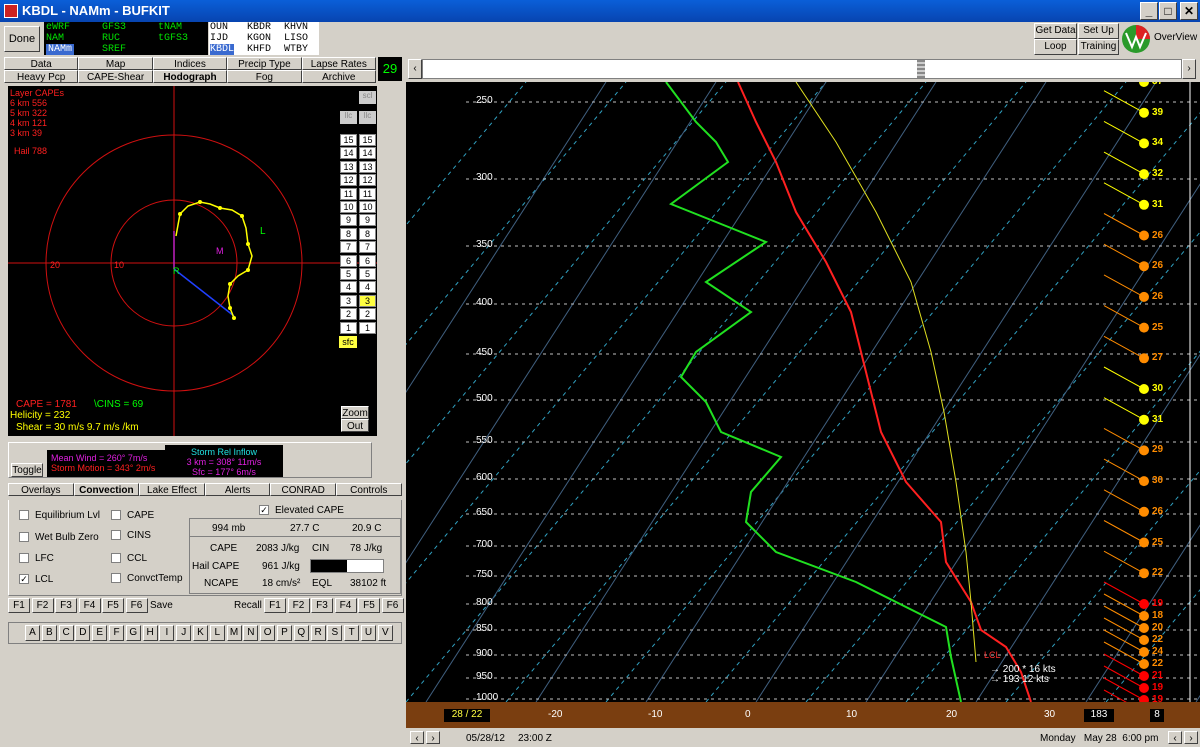 The width and height of the screenshot is (1200, 747). What do you see at coordinates (355, 412) in the screenshot?
I see `zoom-button: Zoom` at bounding box center [355, 412].